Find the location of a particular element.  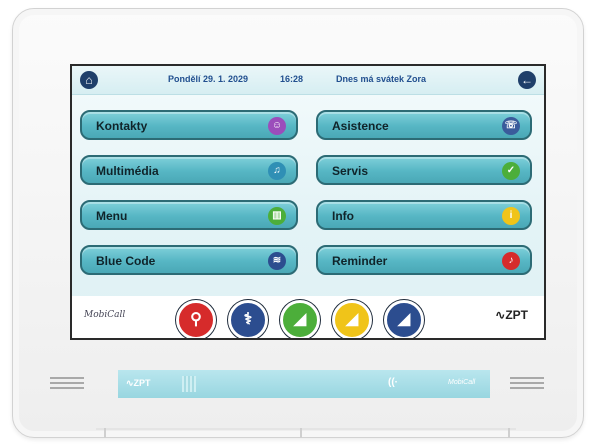

device-foot-center is located at coordinates (301, 433).